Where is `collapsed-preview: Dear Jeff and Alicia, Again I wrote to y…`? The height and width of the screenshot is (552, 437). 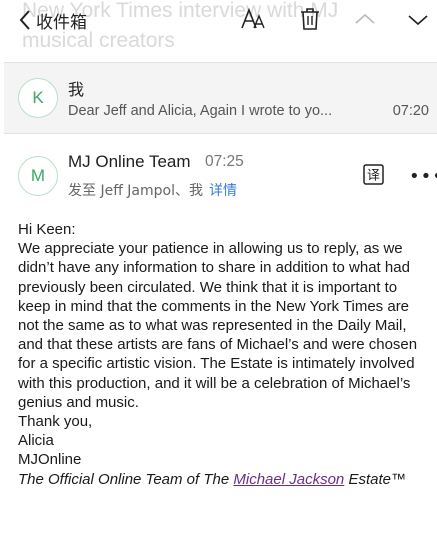
collapsed-preview: Dear Jeff and Alicia, Again I wrote to y… is located at coordinates (200, 111).